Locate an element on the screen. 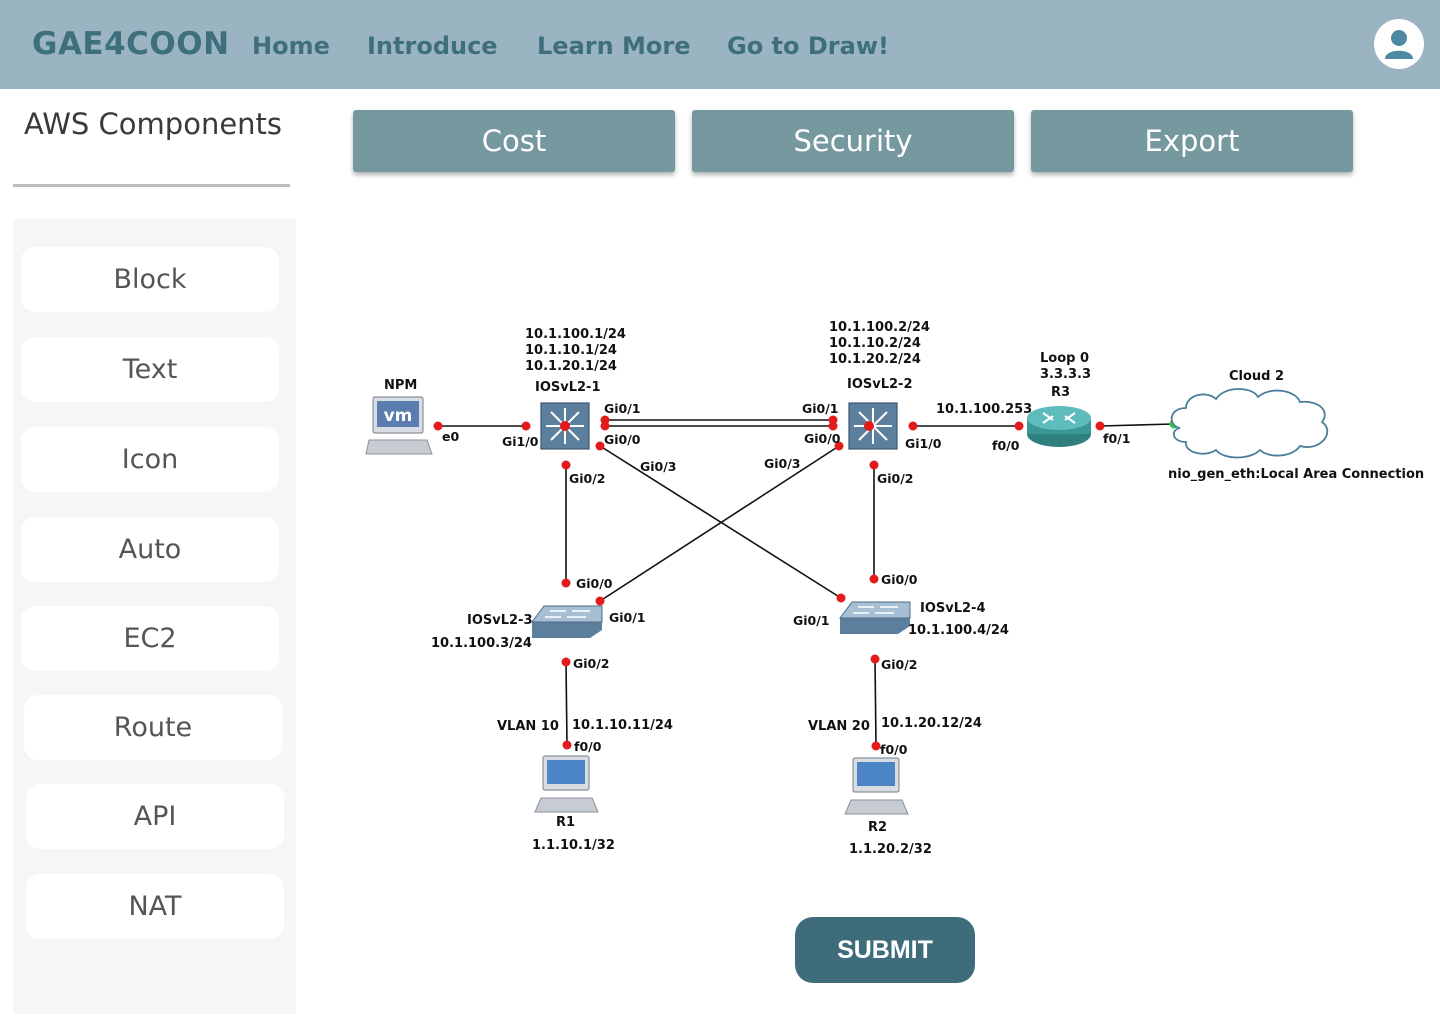 This screenshot has width=1440, height=1024. submit-button: SUBMIT is located at coordinates (885, 950).